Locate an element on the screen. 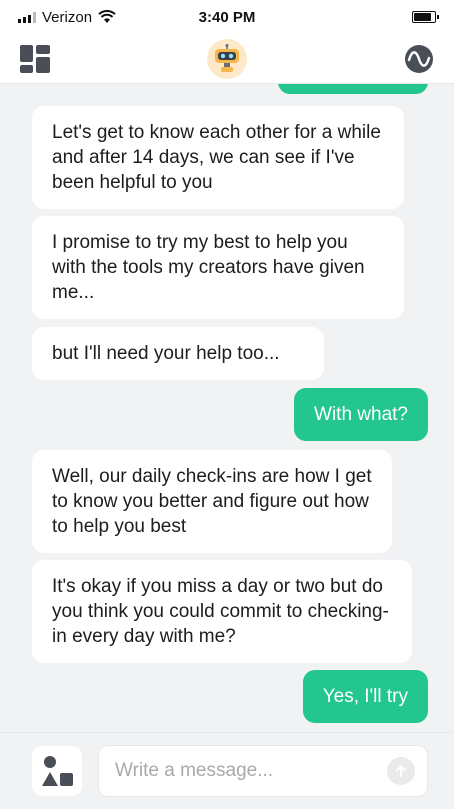 Image resolution: width=454 pixels, height=809 pixels. activity-button is located at coordinates (419, 59).